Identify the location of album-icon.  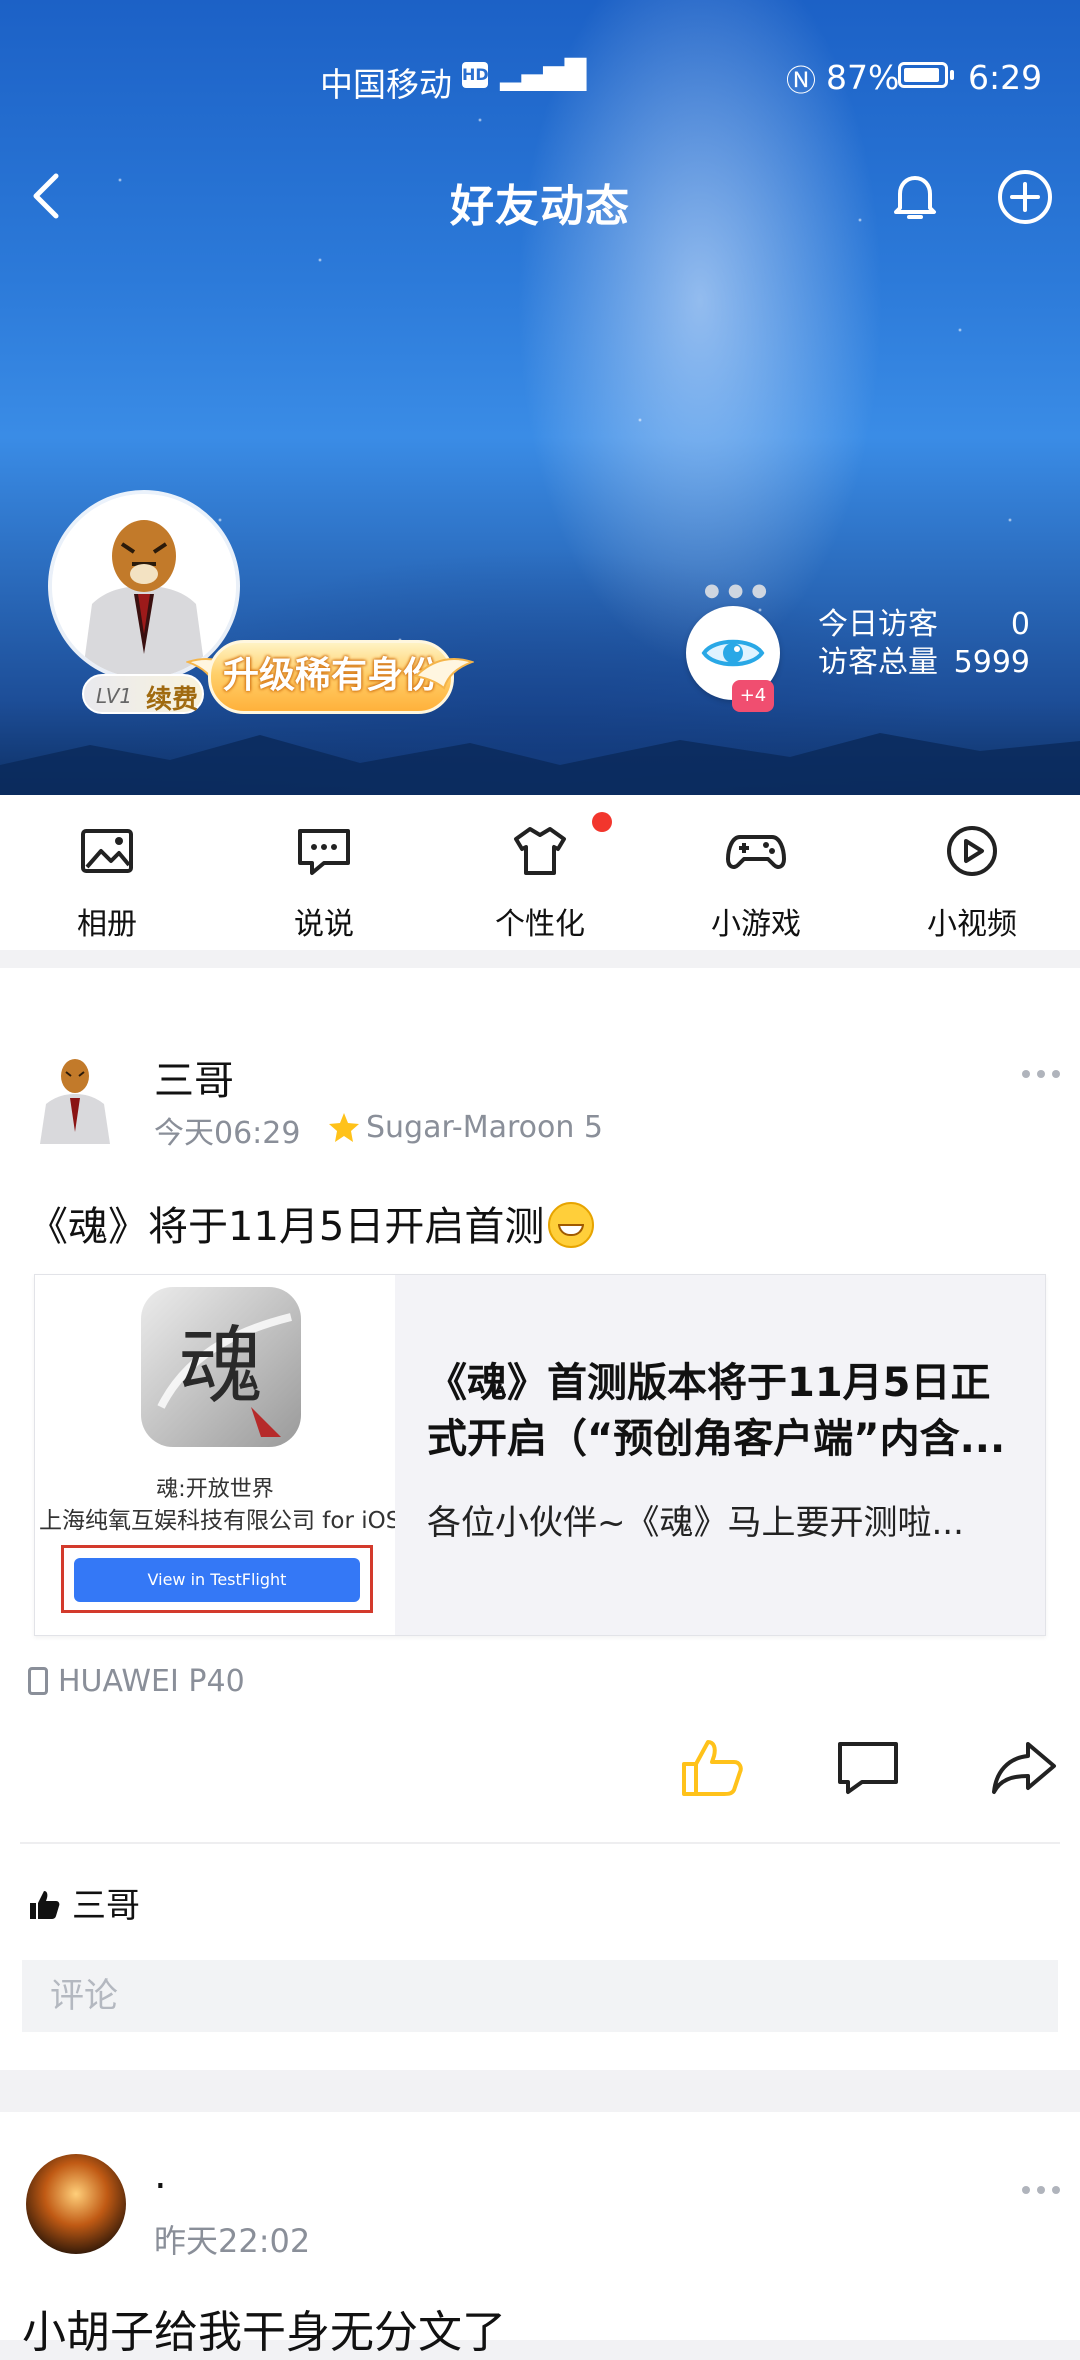
(107, 851).